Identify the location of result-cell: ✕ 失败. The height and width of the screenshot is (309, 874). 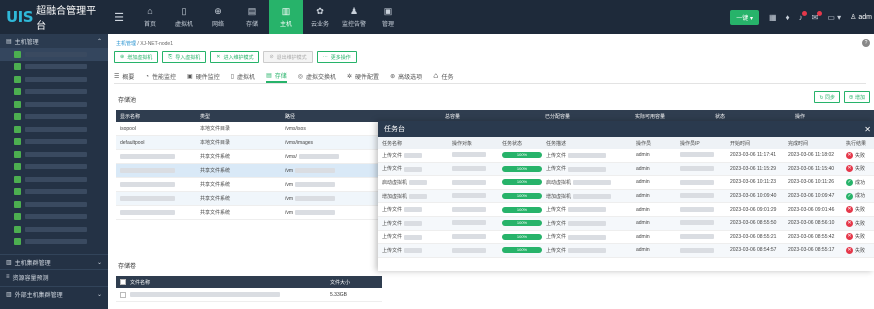
(858, 237).